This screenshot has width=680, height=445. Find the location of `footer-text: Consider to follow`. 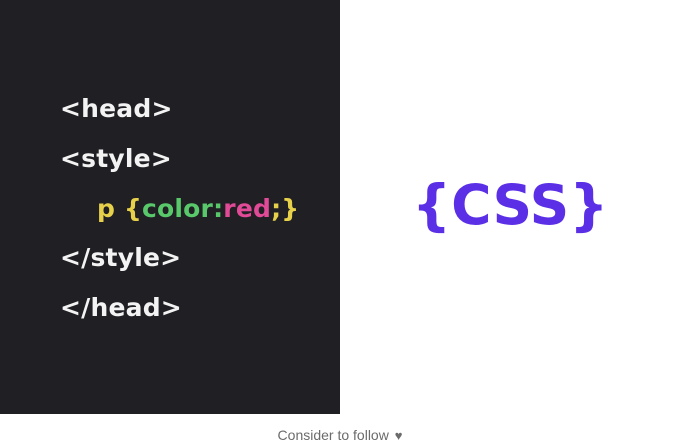

footer-text: Consider to follow is located at coordinates (333, 435).